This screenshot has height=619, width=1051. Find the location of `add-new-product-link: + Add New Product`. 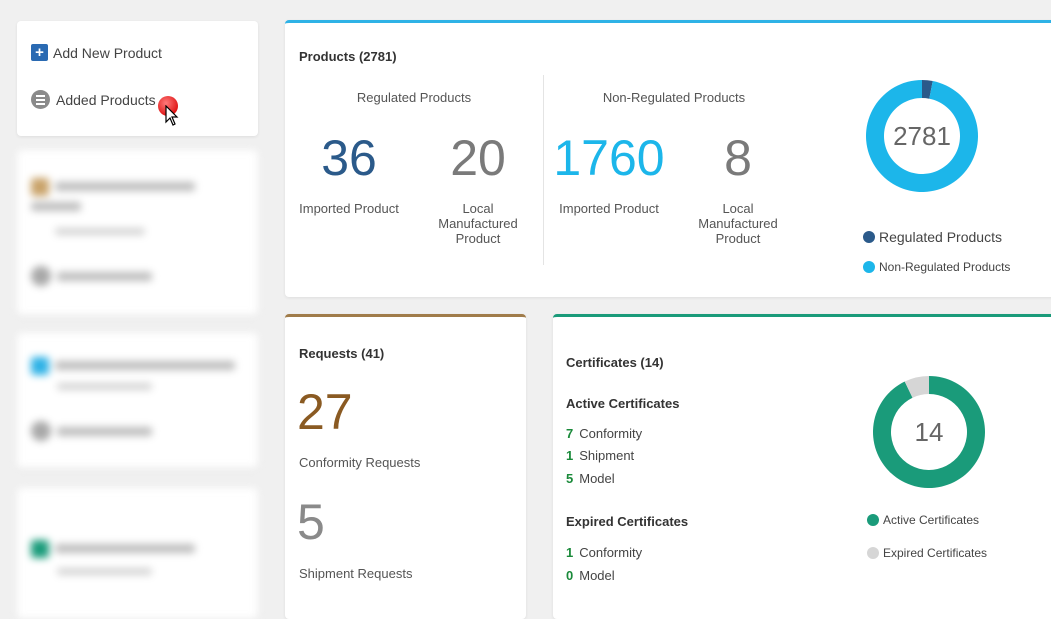

add-new-product-link: + Add New Product is located at coordinates (96, 52).